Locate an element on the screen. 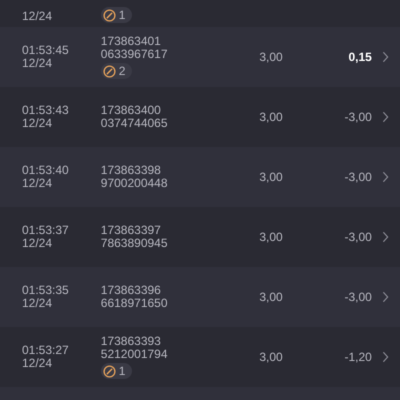 The width and height of the screenshot is (400, 400). bet-result: 0,15 is located at coordinates (360, 57).